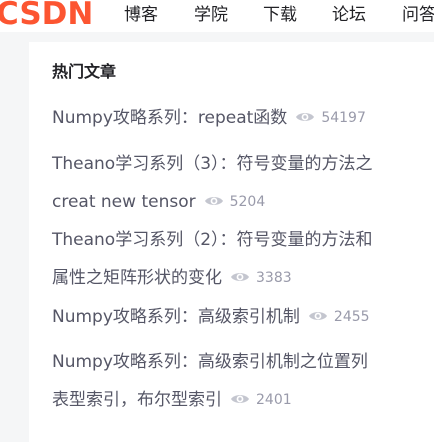 The height and width of the screenshot is (442, 434). Describe the element at coordinates (137, 278) in the screenshot. I see `article-title-line: 属性之矩阵形状的变化` at that location.